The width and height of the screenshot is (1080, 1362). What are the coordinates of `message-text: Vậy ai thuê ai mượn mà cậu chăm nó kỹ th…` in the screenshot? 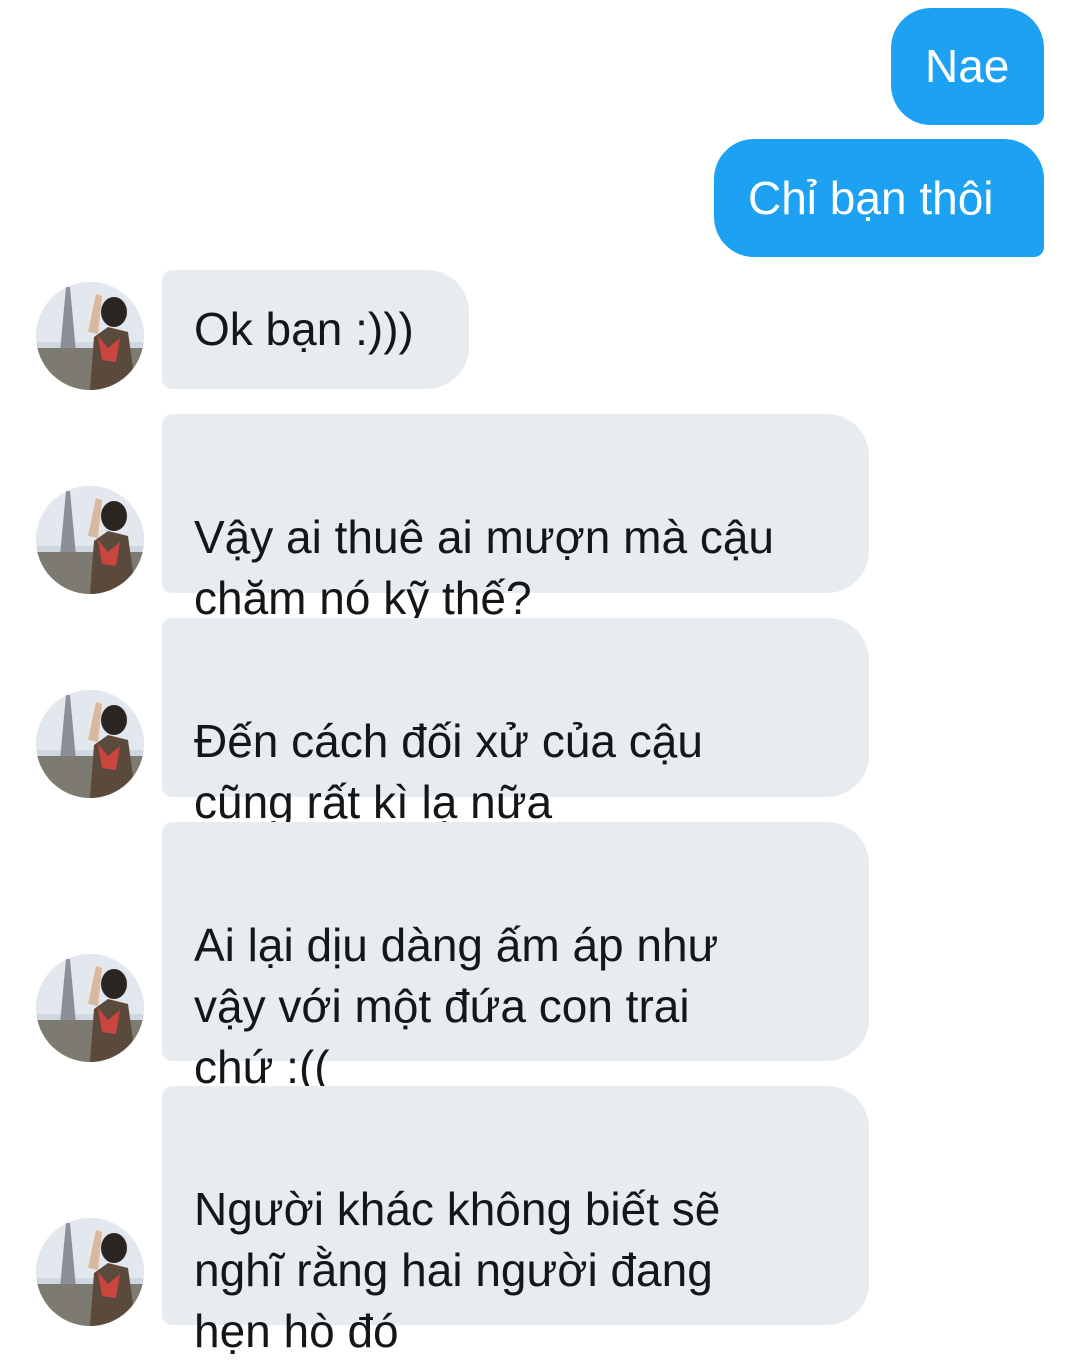 It's located at (484, 567).